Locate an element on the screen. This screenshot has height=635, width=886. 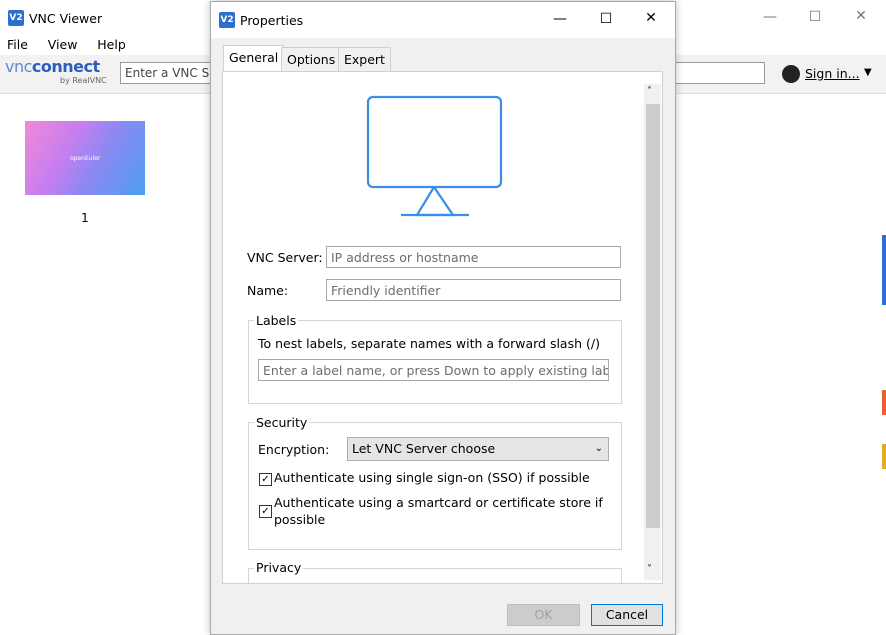
tab-expert: Expert is located at coordinates (364, 60).